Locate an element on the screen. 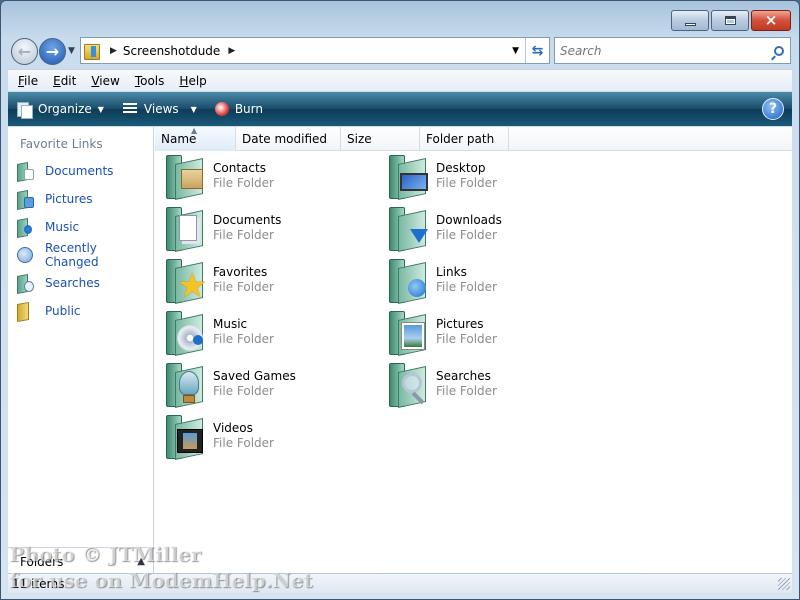  videos-folder-icon is located at coordinates (187, 437).